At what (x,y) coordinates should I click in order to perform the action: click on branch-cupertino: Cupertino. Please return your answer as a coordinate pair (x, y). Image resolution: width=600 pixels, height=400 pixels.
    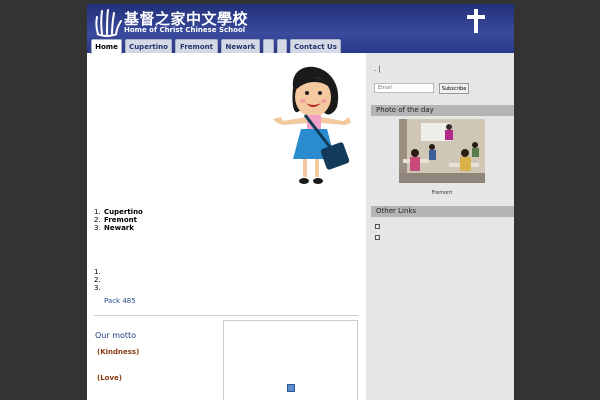
    Looking at the image, I should click on (123, 212).